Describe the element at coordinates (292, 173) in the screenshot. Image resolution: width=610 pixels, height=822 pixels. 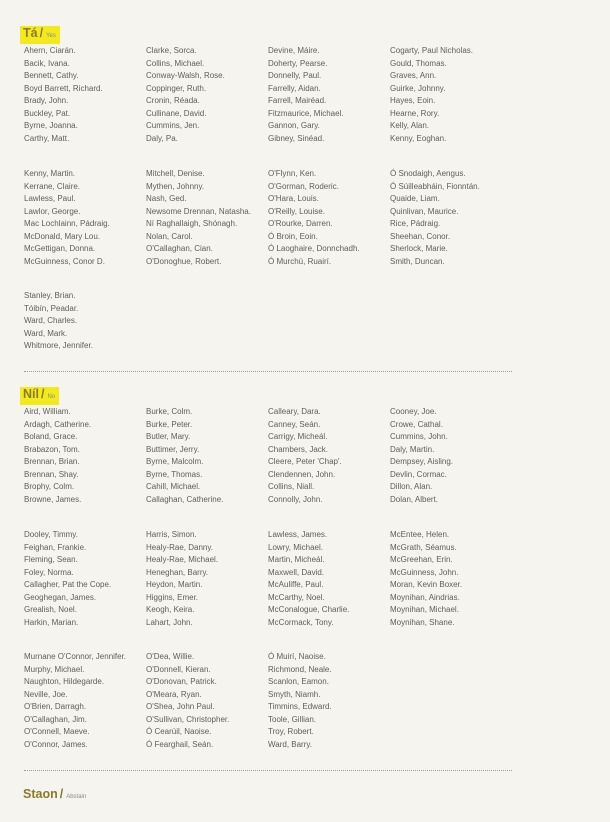
I see `member-name: O'Flynn, Ken.` at that location.